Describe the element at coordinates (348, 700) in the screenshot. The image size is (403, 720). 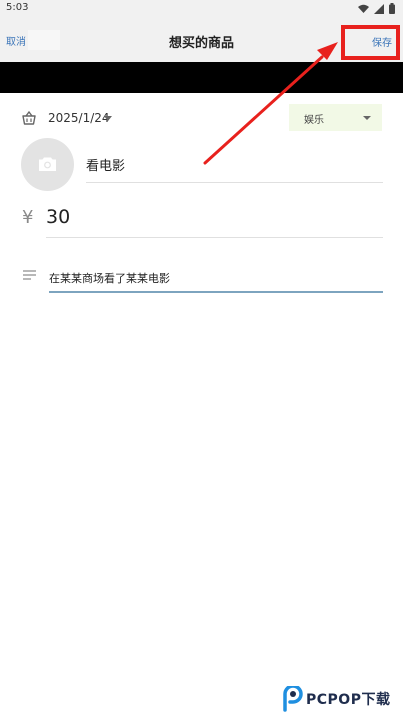
I see `watermark-text: PCPOP下载` at that location.